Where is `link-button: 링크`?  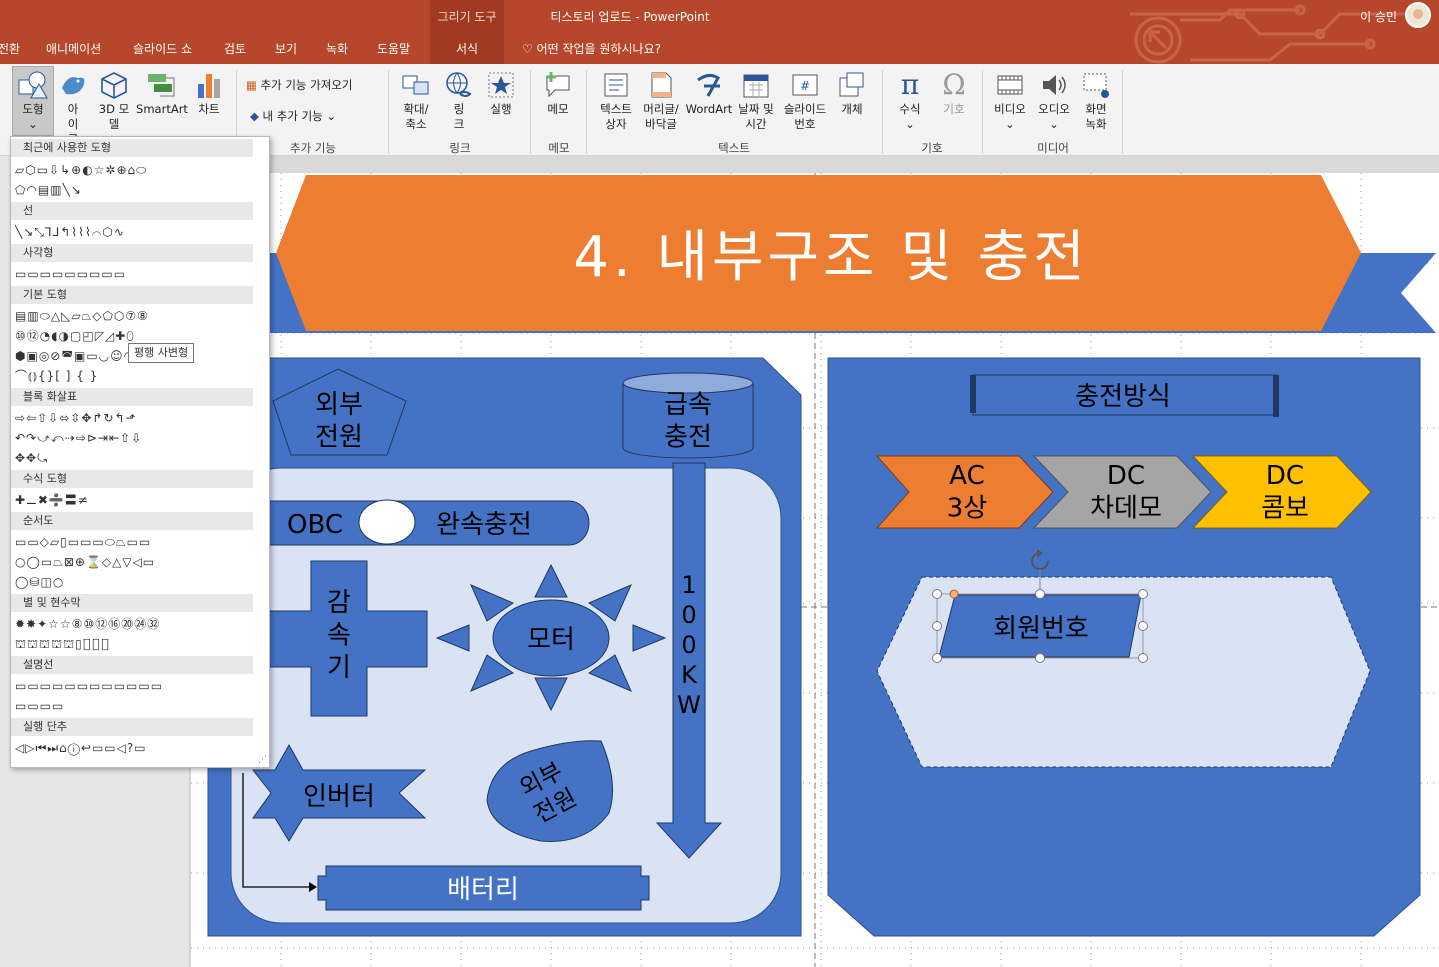 link-button: 링크 is located at coordinates (459, 101).